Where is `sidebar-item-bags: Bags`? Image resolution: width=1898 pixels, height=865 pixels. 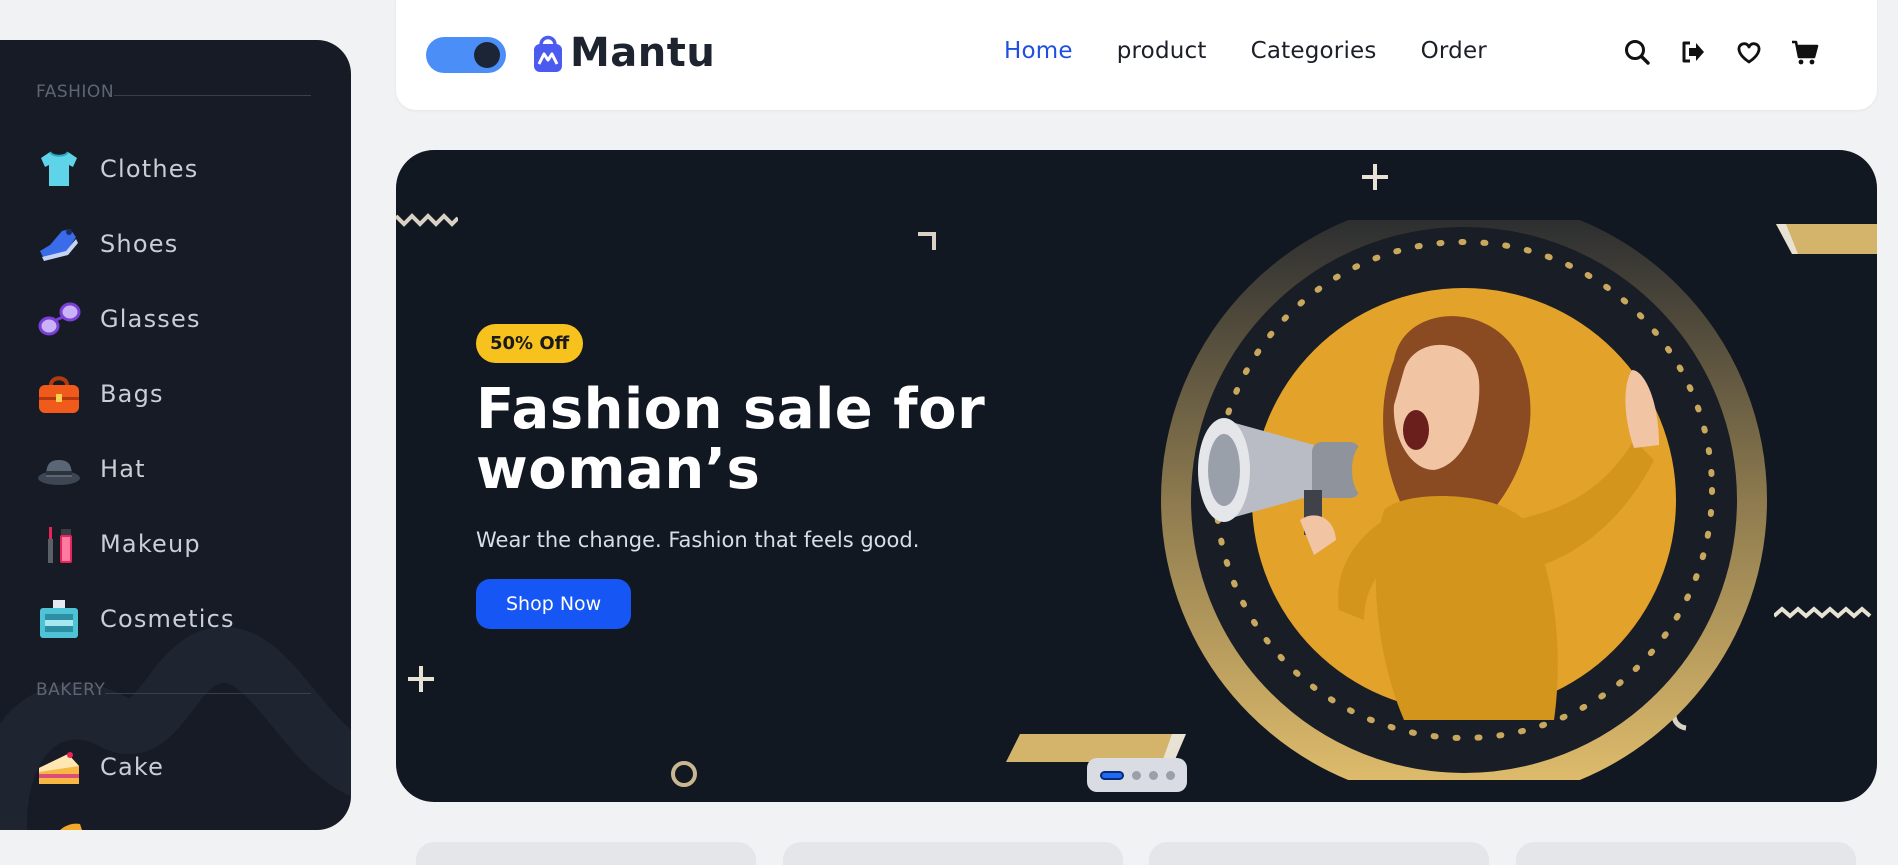
sidebar-item-bags: Bags is located at coordinates (100, 394).